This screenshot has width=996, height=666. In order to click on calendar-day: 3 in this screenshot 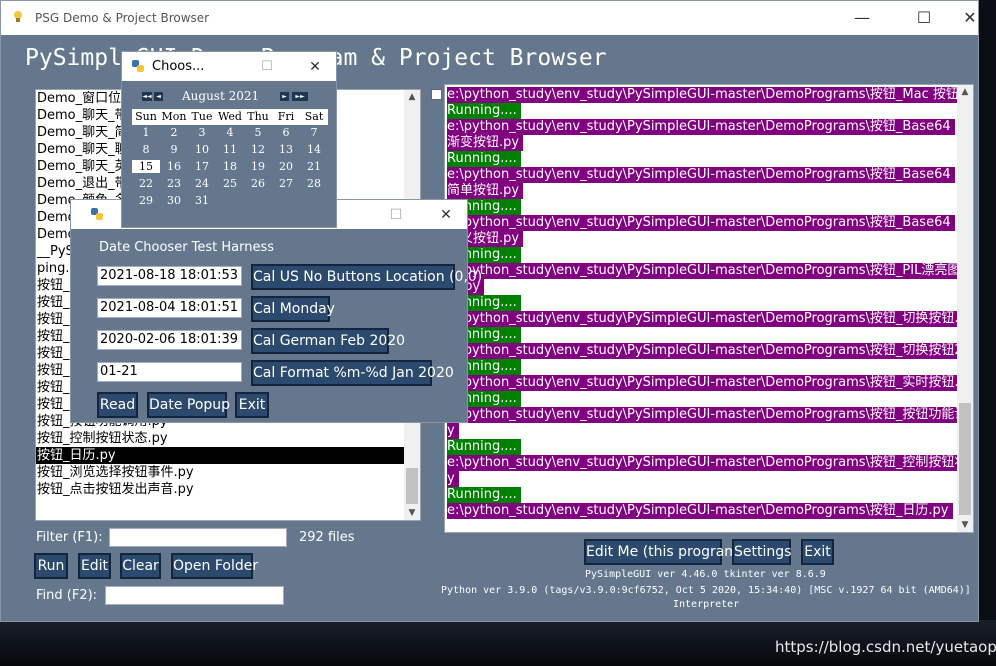, I will do `click(202, 132)`.